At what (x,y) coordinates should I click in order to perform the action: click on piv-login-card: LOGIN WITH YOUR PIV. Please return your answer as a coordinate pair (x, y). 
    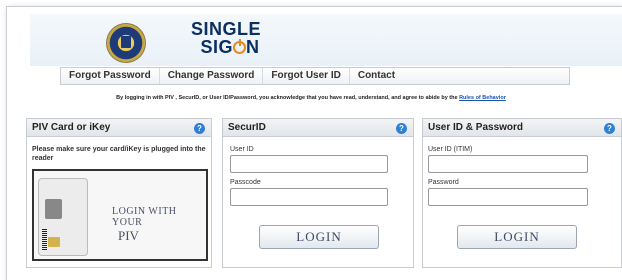
    Looking at the image, I should click on (120, 215).